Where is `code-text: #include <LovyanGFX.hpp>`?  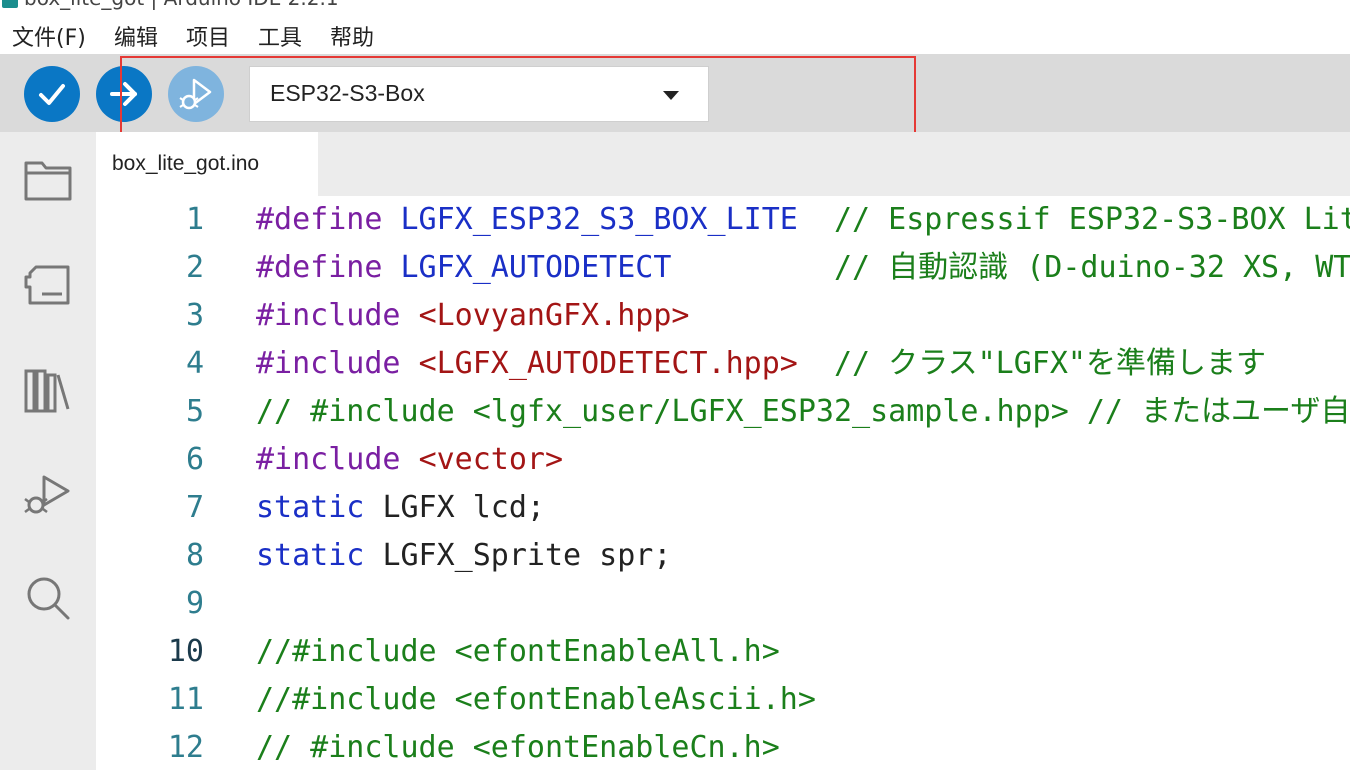 code-text: #include <LovyanGFX.hpp> is located at coordinates (473, 316).